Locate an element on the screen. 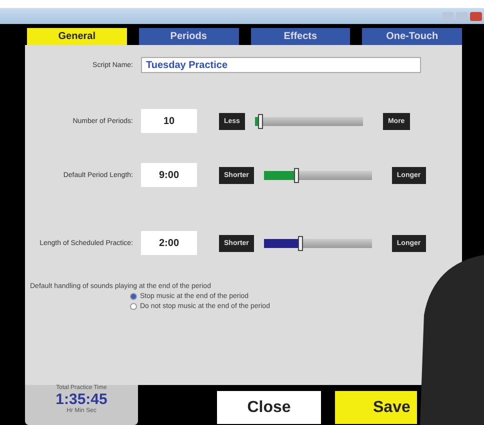  tab: General is located at coordinates (77, 36).